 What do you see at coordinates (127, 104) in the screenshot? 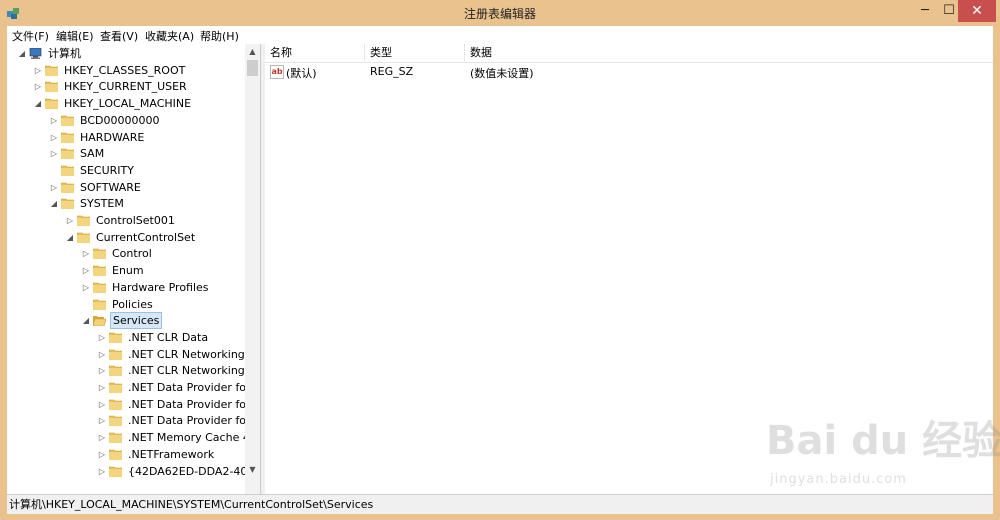
I see `tree-node-label: HKEY_LOCAL_MACHINE` at bounding box center [127, 104].